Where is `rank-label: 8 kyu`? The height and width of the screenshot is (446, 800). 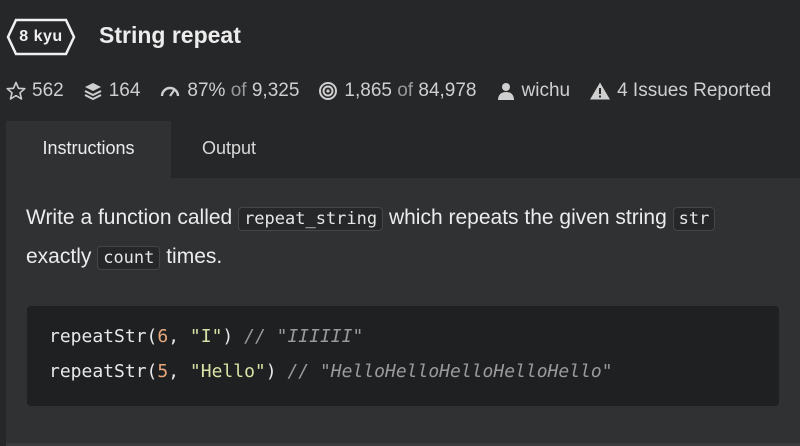
rank-label: 8 kyu is located at coordinates (41, 36).